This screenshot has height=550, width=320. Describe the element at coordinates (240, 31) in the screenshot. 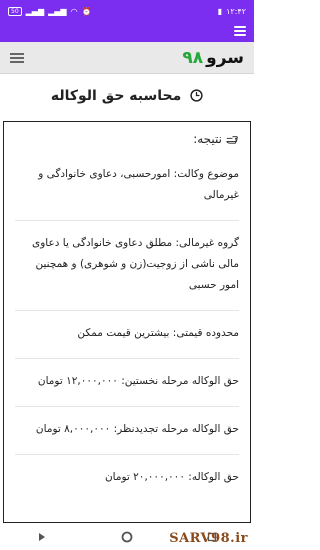

I see `menu-icon` at that location.